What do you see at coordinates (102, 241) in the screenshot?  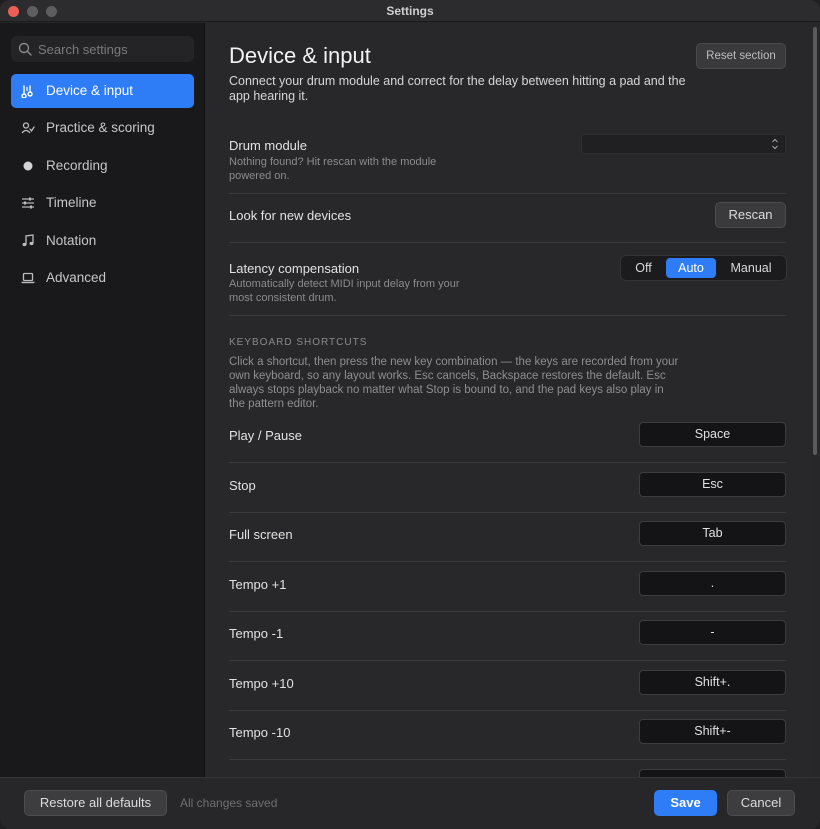 I see `sidebar-item-notation: Notation` at bounding box center [102, 241].